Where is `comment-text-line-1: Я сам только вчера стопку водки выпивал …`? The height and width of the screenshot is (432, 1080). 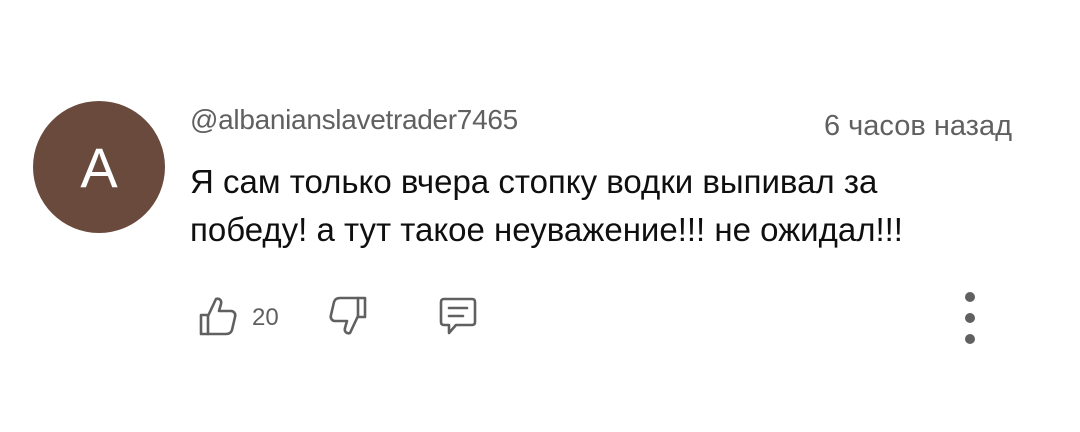 comment-text-line-1: Я сам только вчера стопку водки выпивал … is located at coordinates (534, 181).